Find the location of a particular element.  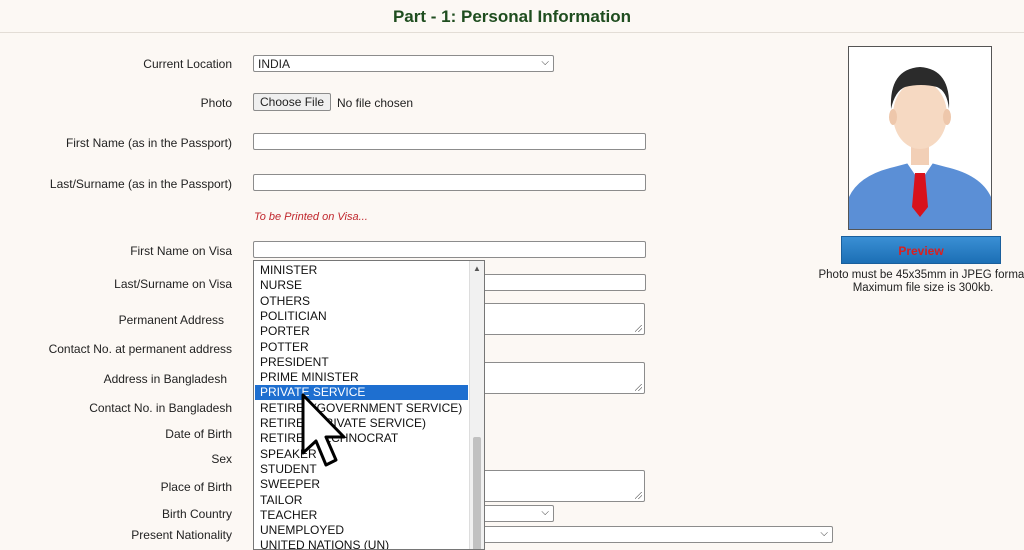

first-name-passport-input is located at coordinates (449, 141).